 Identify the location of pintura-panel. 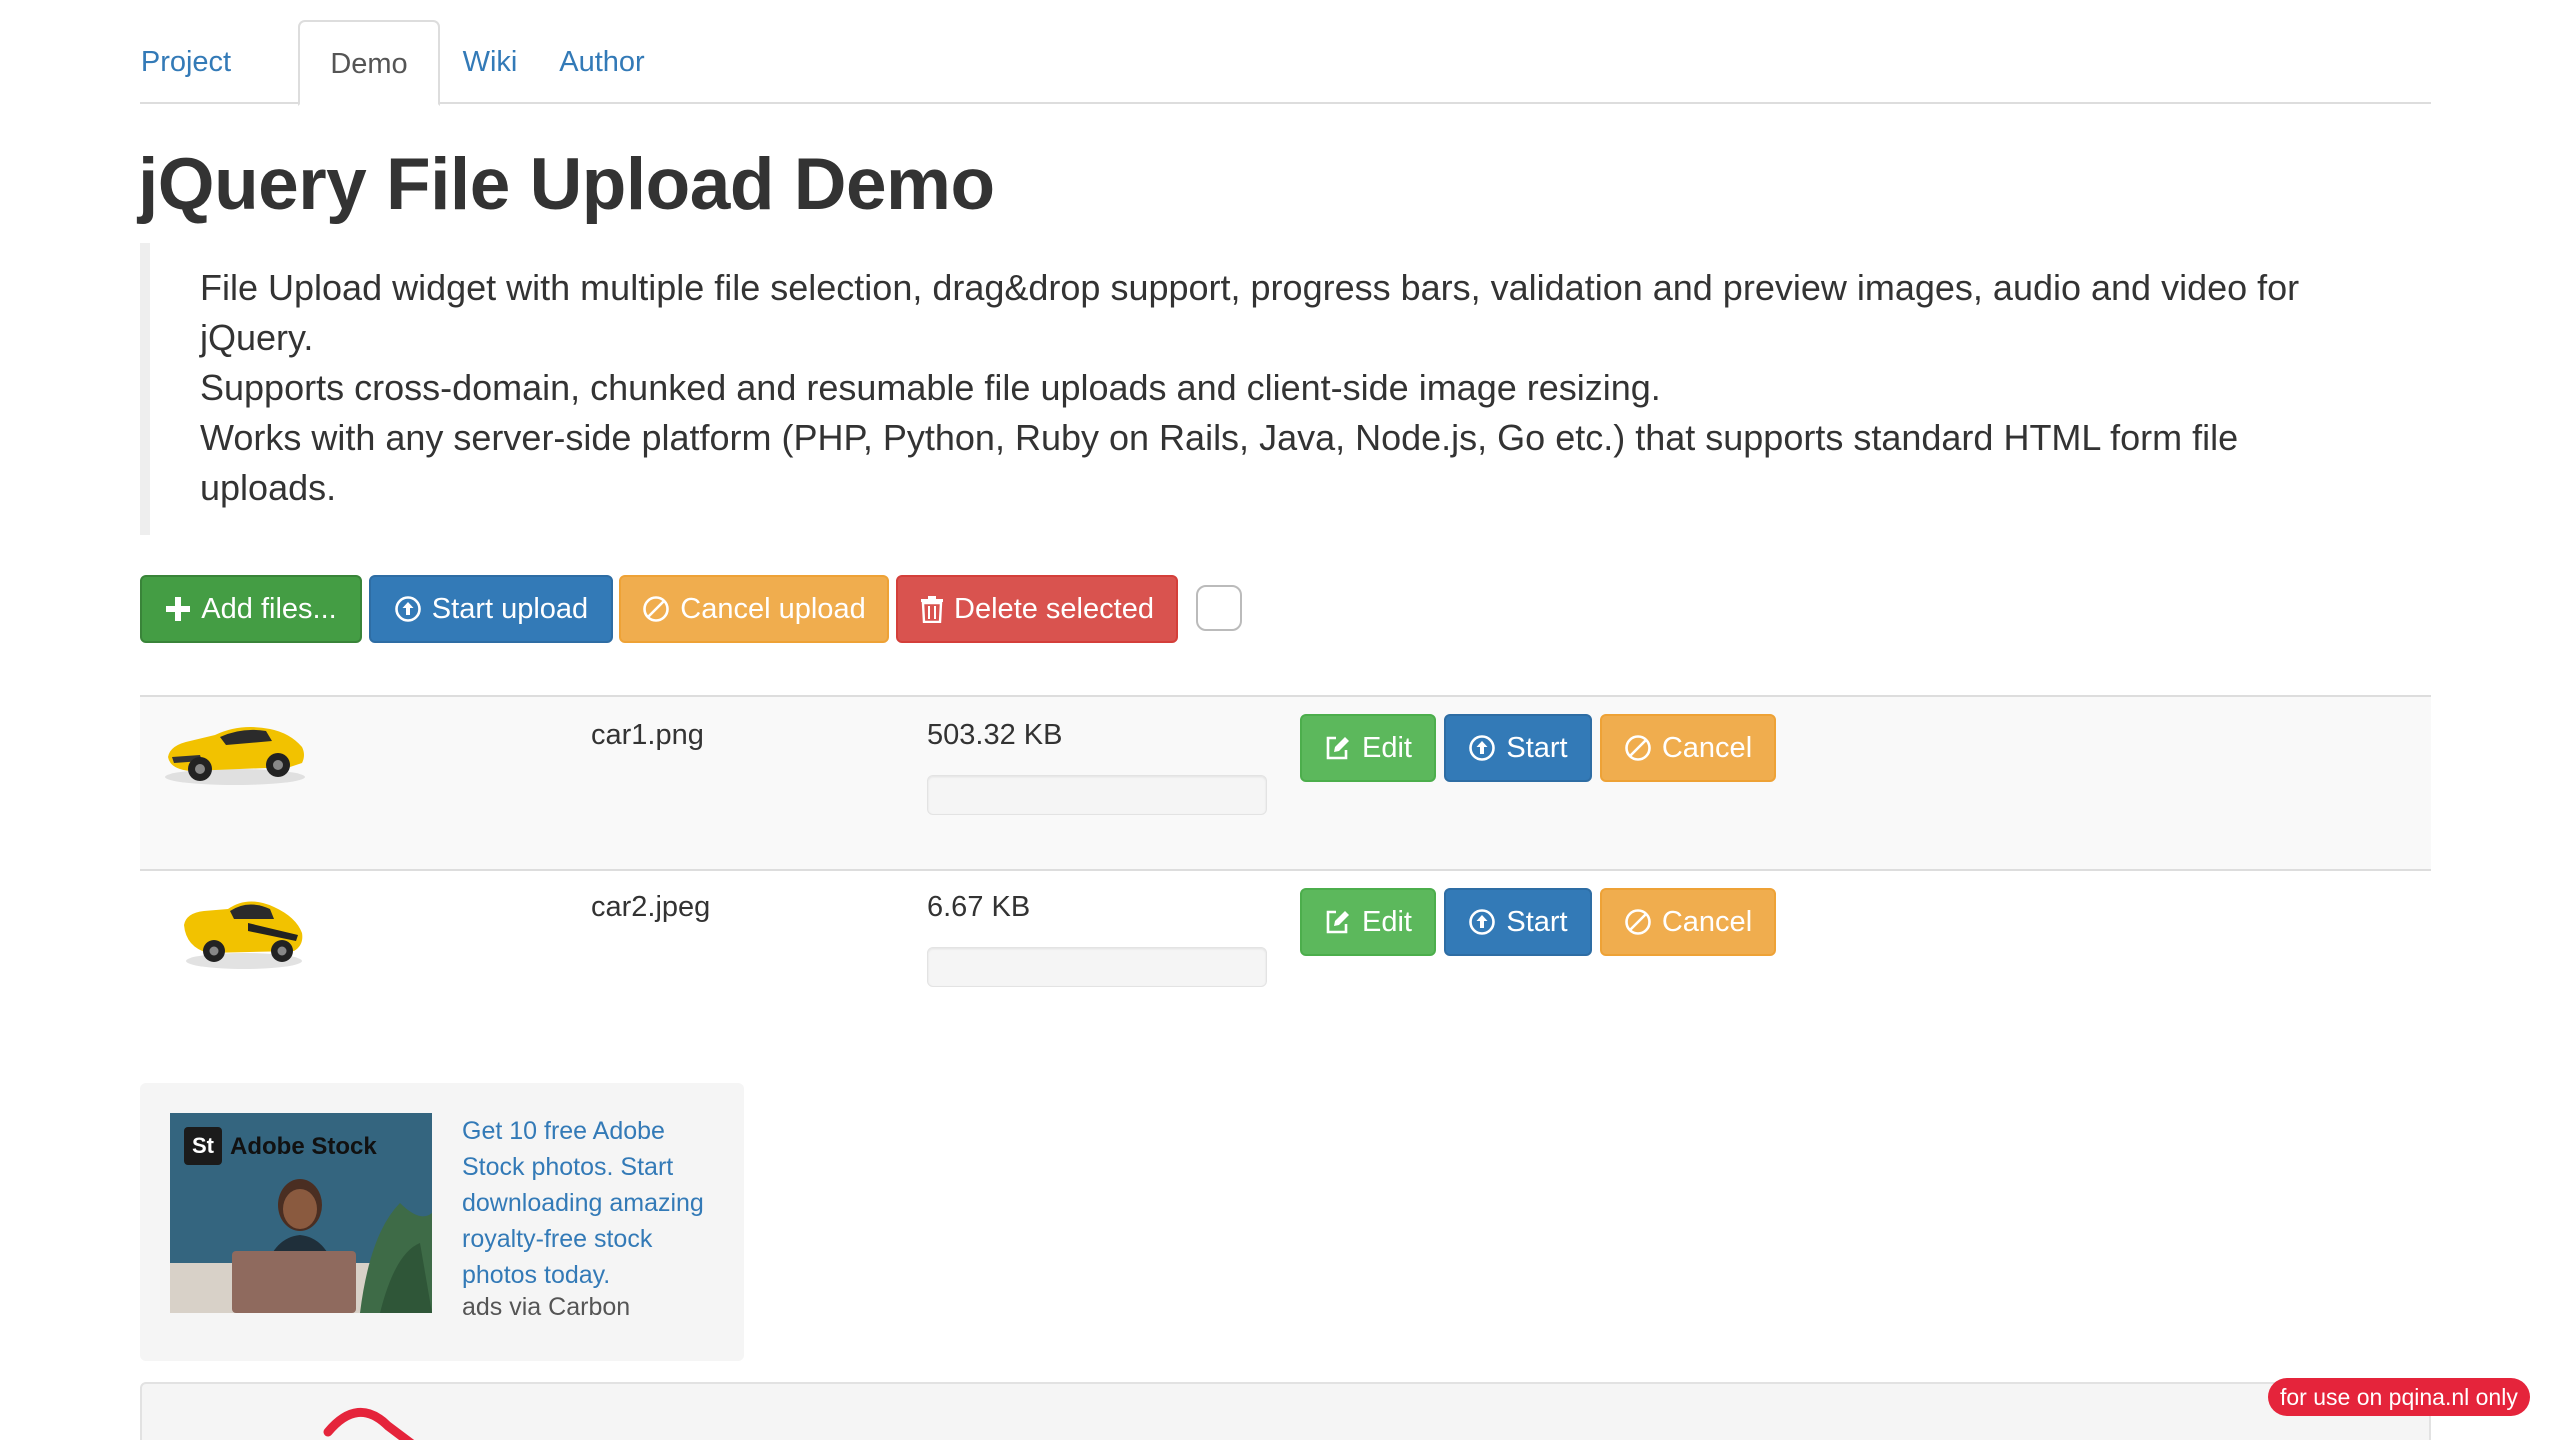
(1285, 1411).